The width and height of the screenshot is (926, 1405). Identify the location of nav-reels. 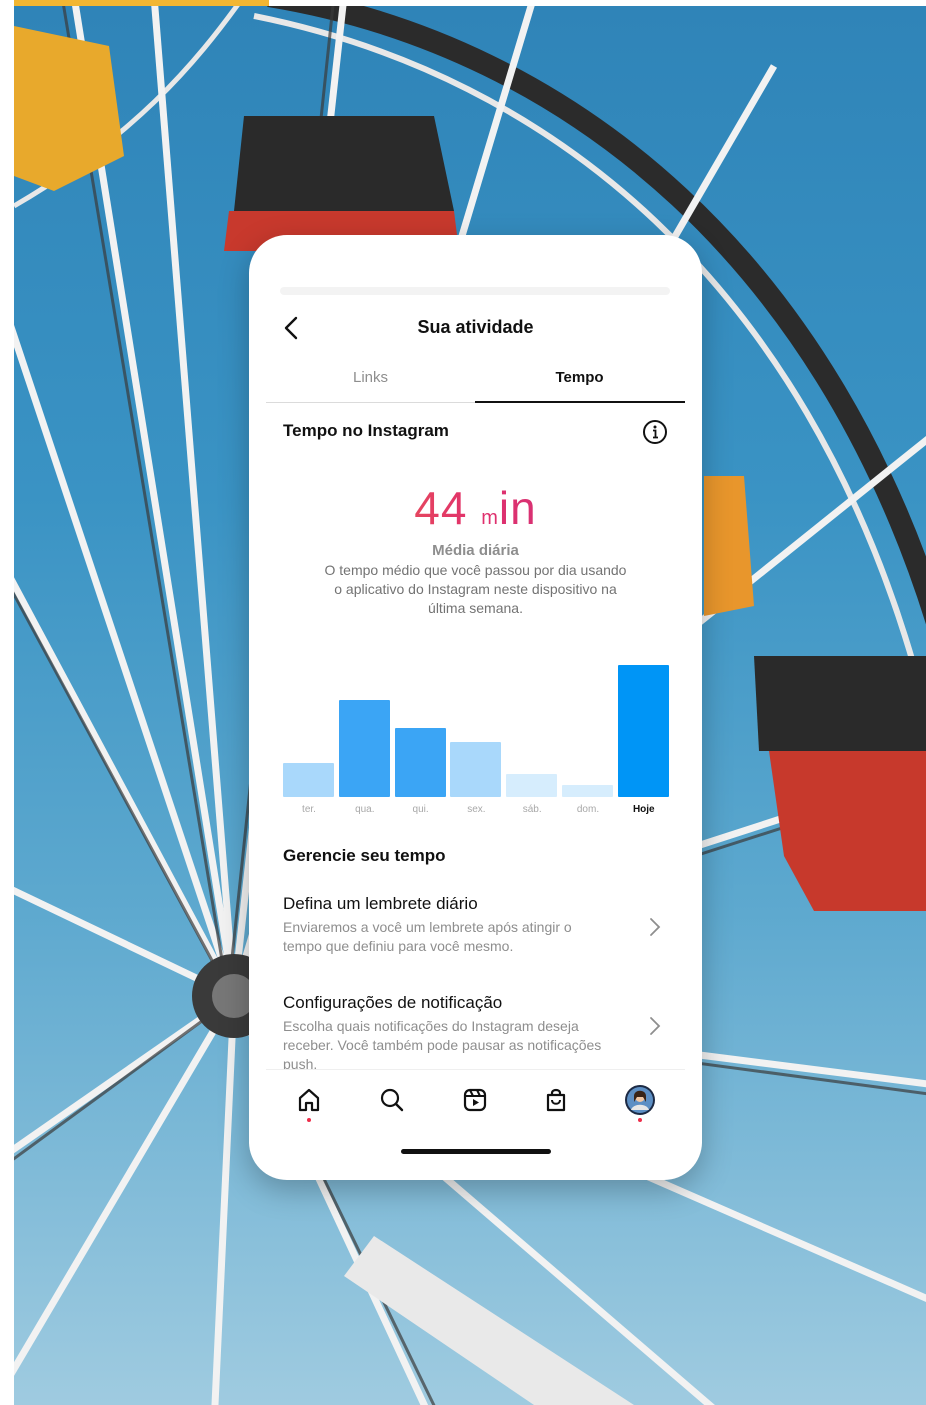
(475, 1100).